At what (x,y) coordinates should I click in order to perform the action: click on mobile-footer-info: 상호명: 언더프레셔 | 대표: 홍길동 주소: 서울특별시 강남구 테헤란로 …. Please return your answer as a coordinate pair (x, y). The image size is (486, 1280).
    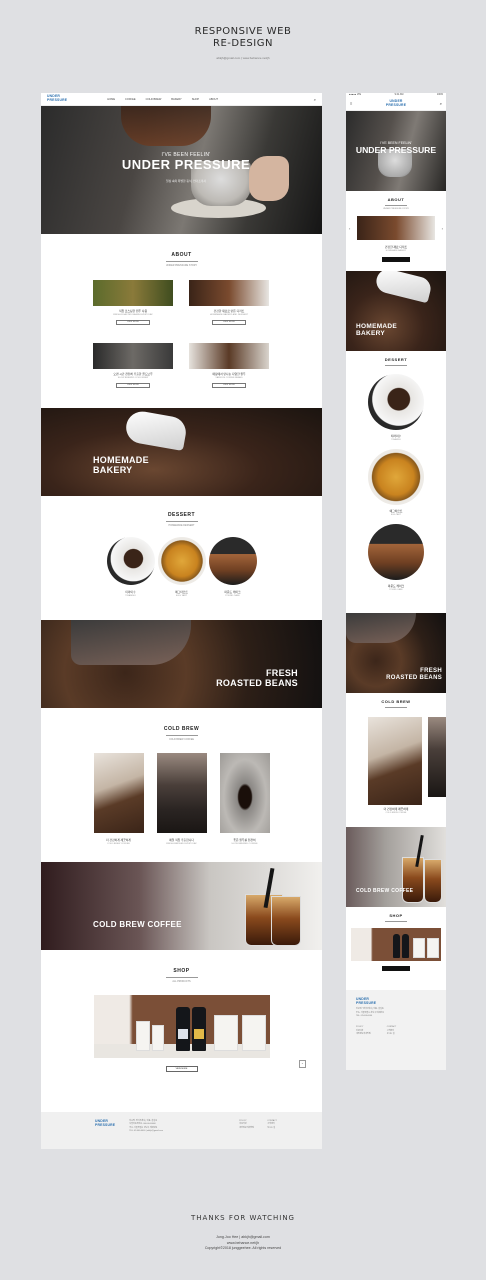
    Looking at the image, I should click on (401, 1013).